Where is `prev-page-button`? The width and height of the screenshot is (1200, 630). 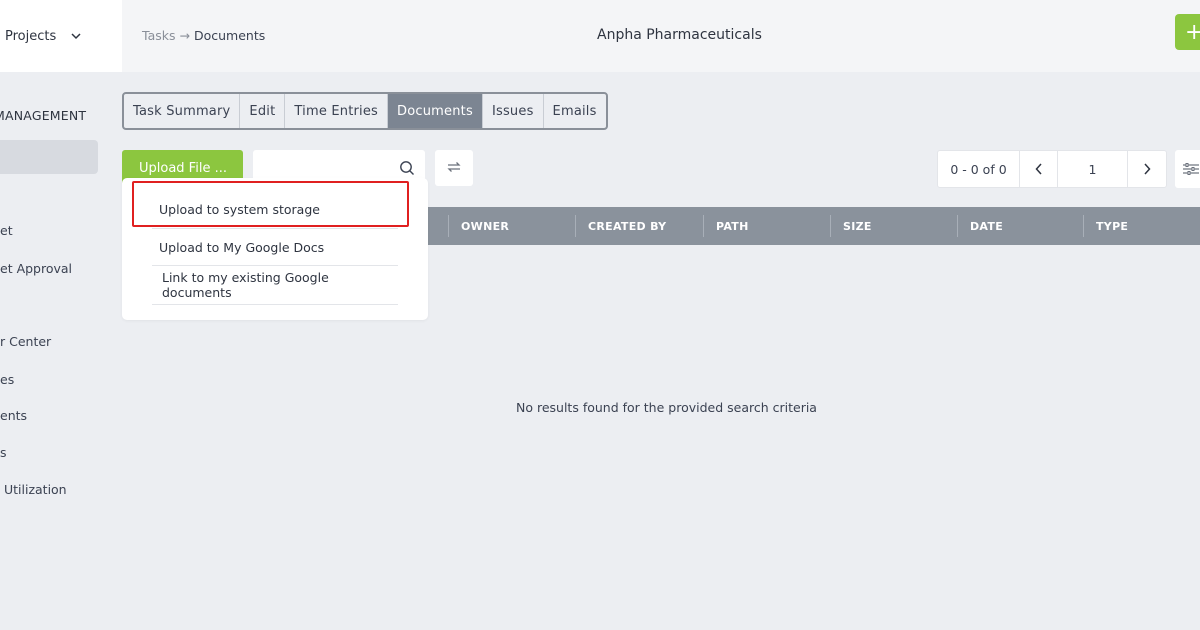 prev-page-button is located at coordinates (1039, 169).